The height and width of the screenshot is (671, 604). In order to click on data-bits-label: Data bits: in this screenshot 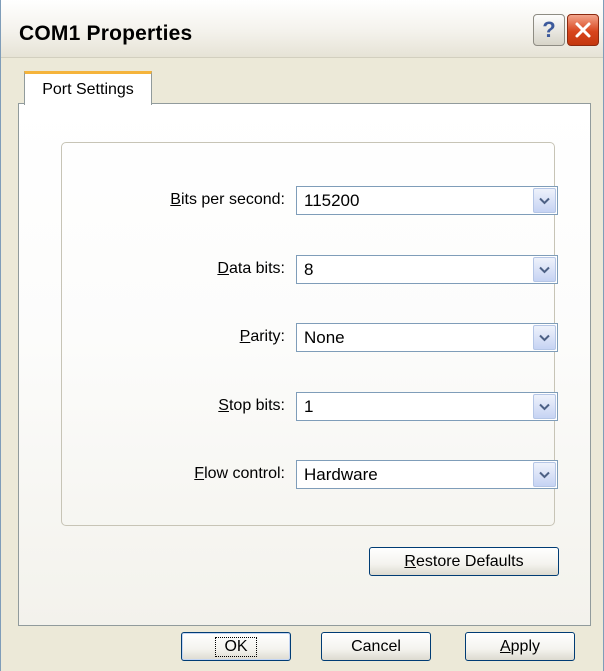, I will do `click(251, 268)`.